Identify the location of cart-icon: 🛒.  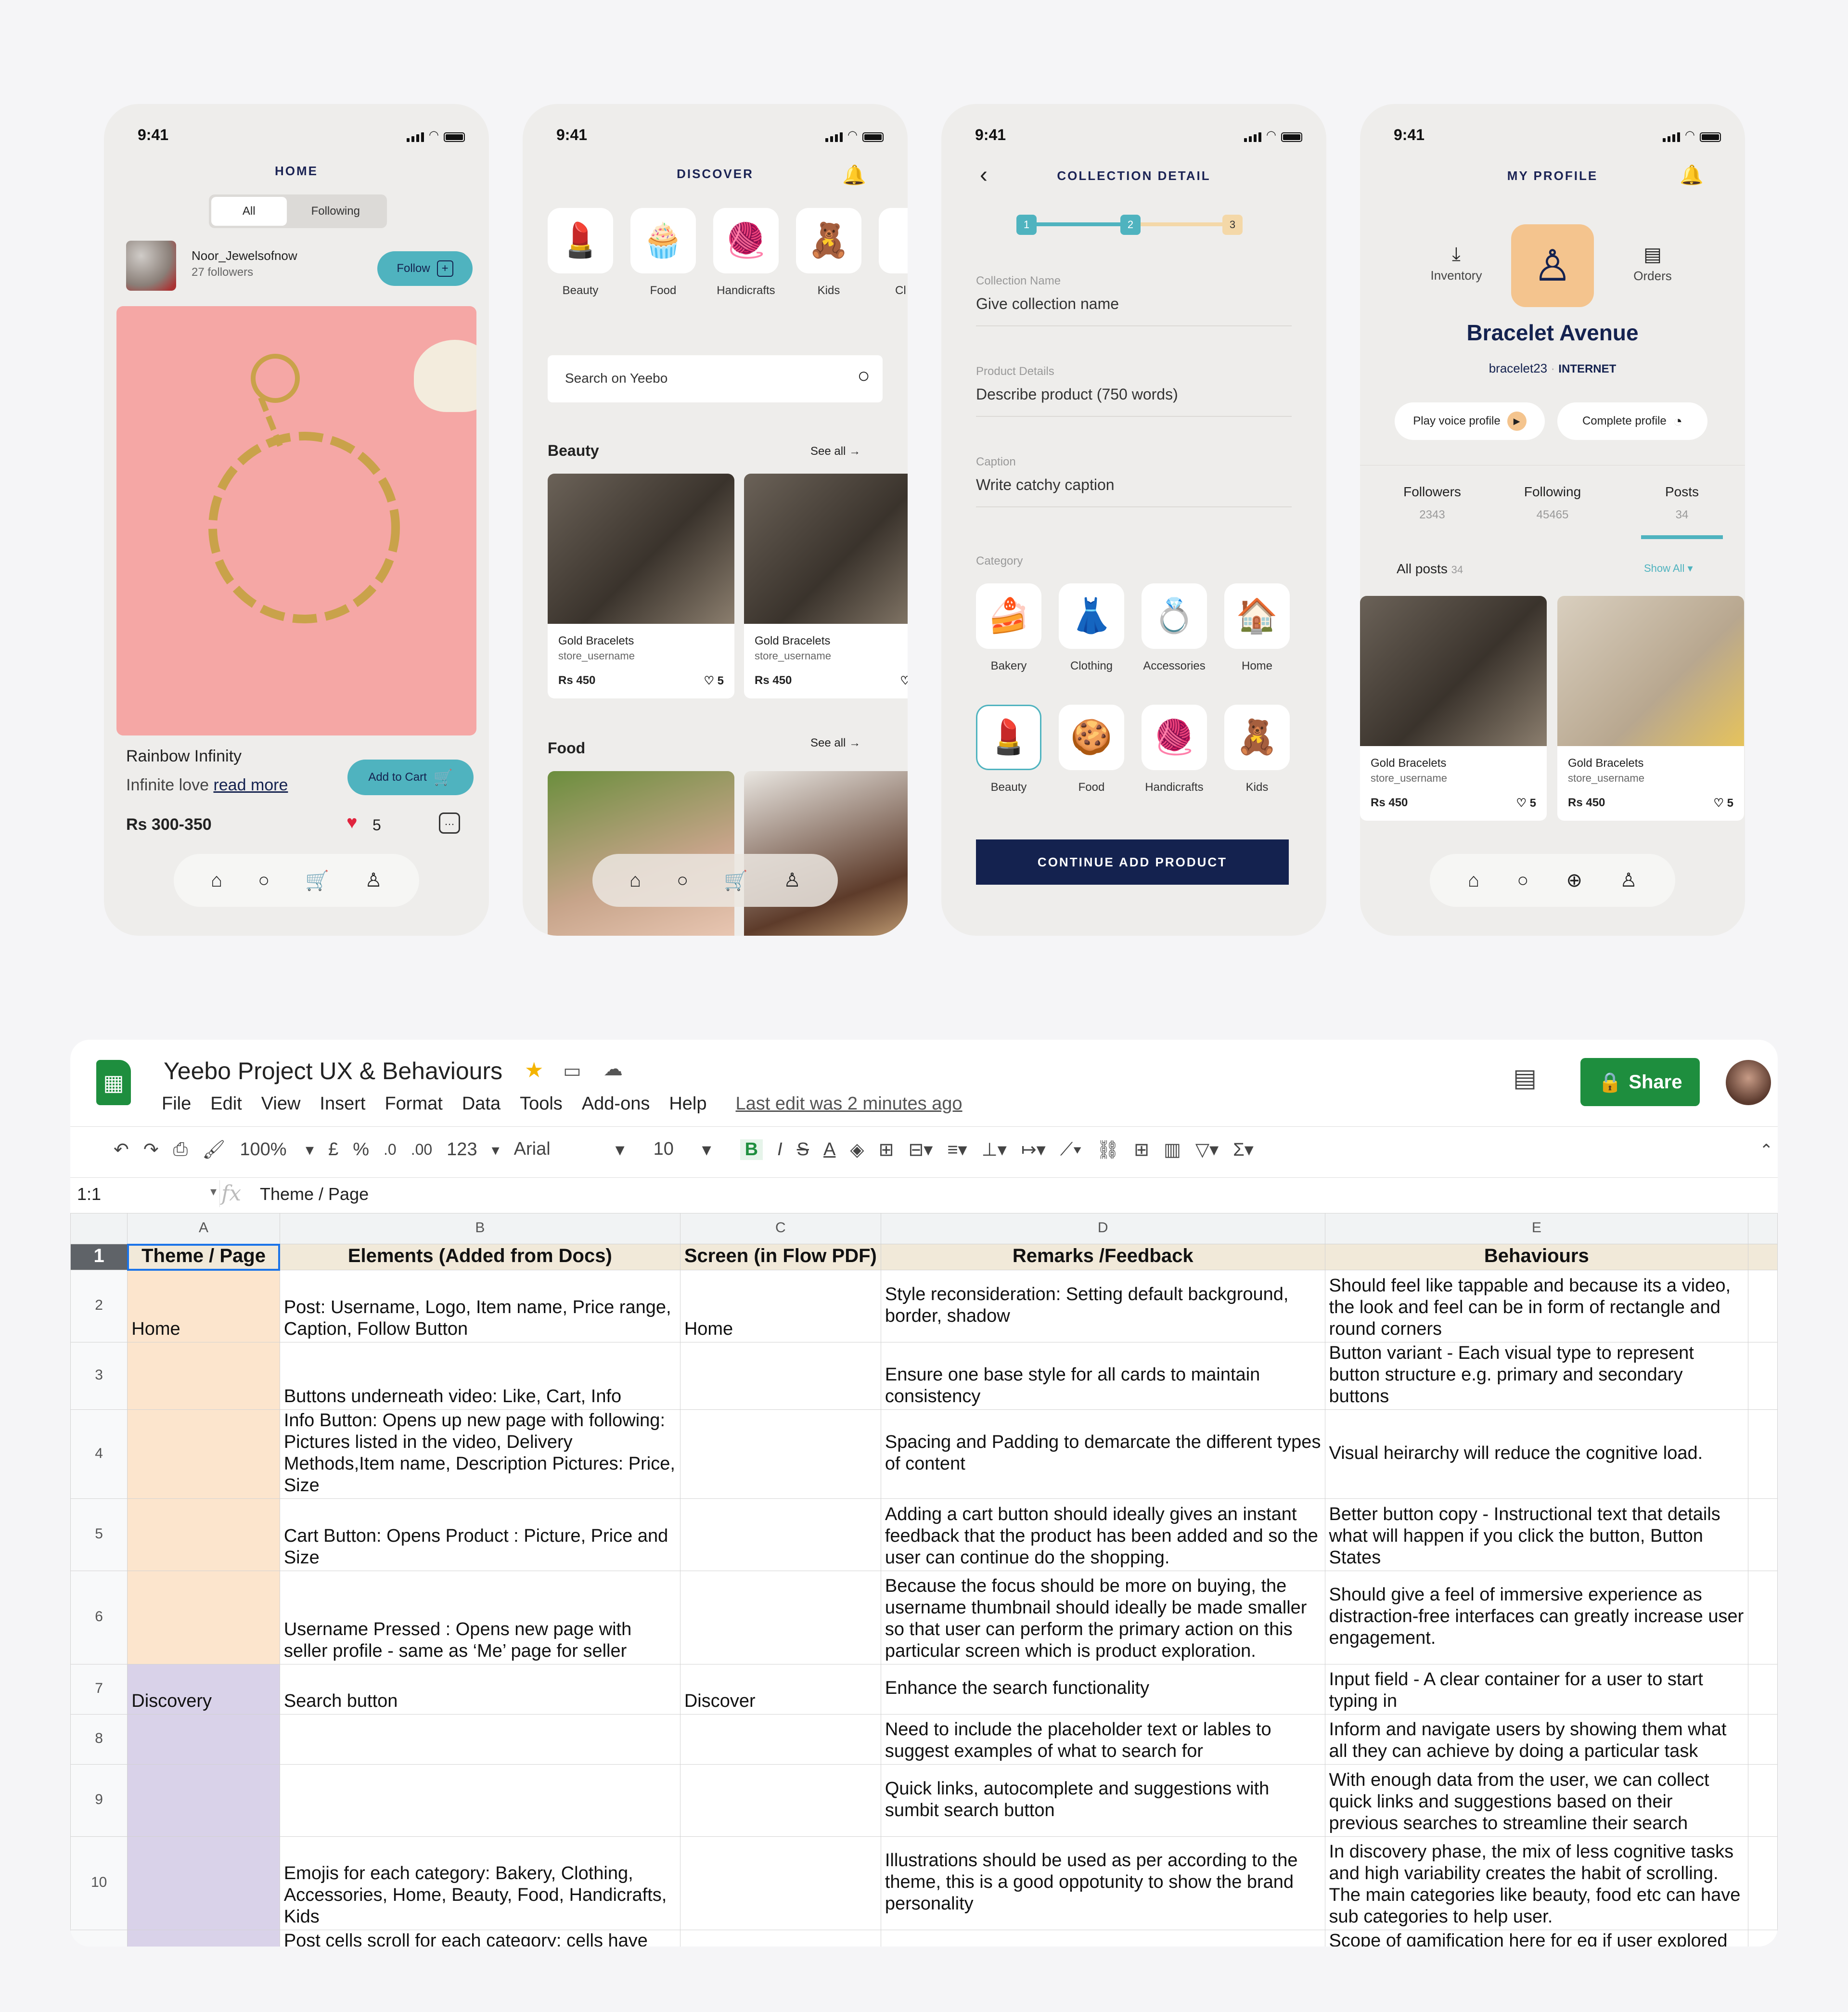
(317, 881).